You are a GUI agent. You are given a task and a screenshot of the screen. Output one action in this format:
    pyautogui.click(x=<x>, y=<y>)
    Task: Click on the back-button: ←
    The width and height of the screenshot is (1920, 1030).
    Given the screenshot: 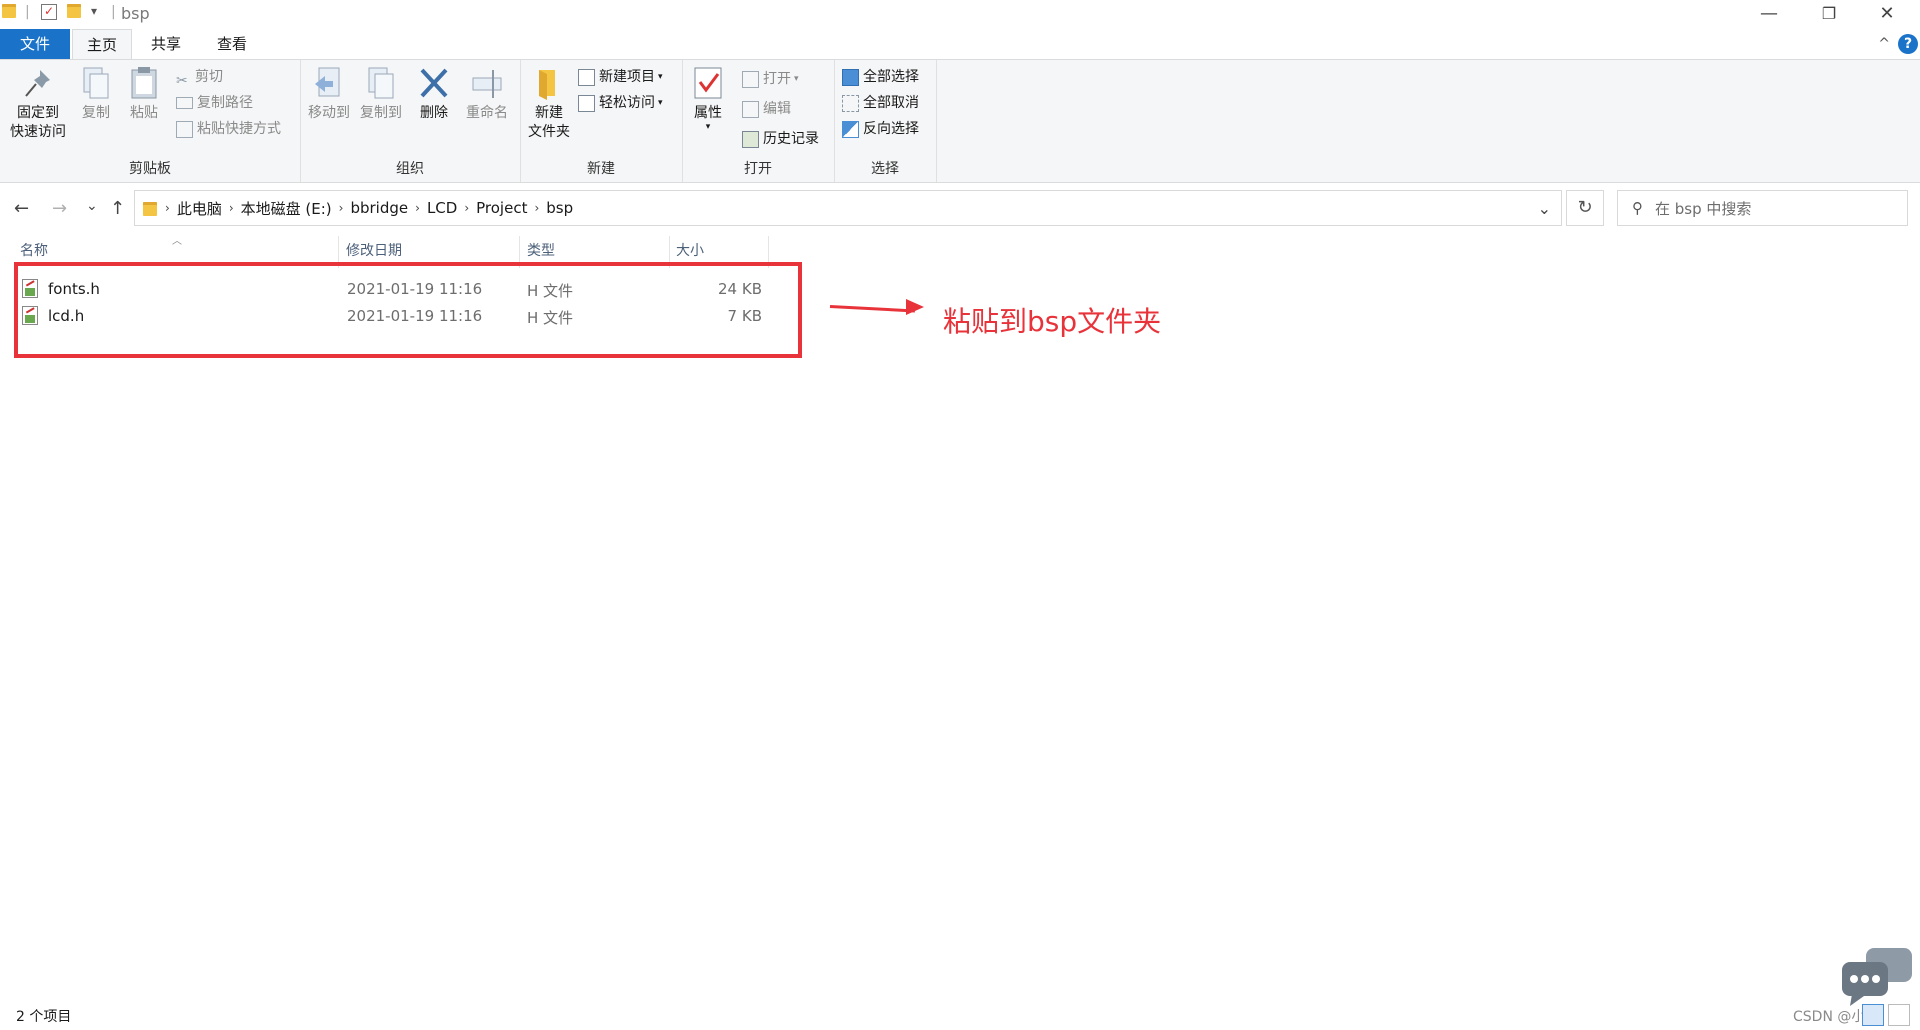 What is the action you would take?
    pyautogui.click(x=21, y=208)
    